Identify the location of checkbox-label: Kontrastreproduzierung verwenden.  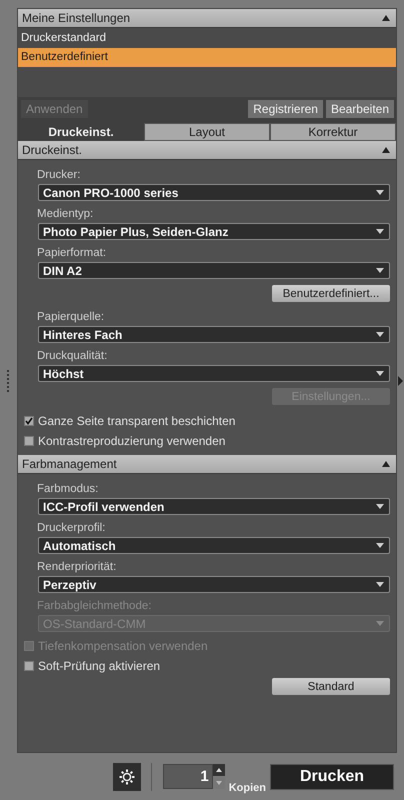
(132, 441).